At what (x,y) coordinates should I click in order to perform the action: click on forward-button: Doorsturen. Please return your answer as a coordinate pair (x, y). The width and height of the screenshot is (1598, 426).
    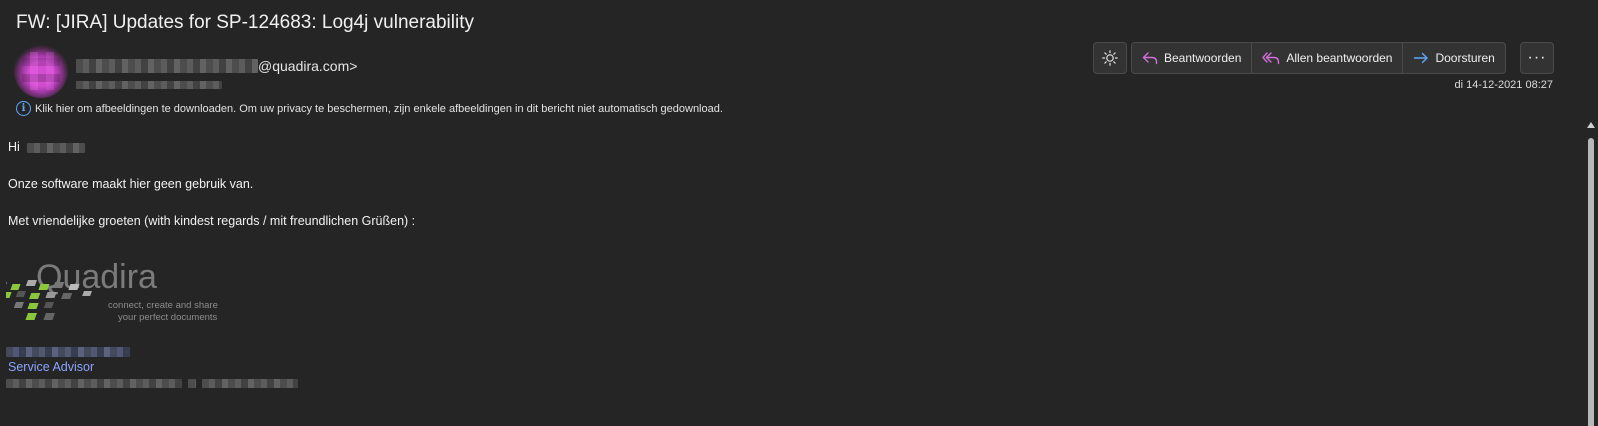
    Looking at the image, I should click on (1453, 58).